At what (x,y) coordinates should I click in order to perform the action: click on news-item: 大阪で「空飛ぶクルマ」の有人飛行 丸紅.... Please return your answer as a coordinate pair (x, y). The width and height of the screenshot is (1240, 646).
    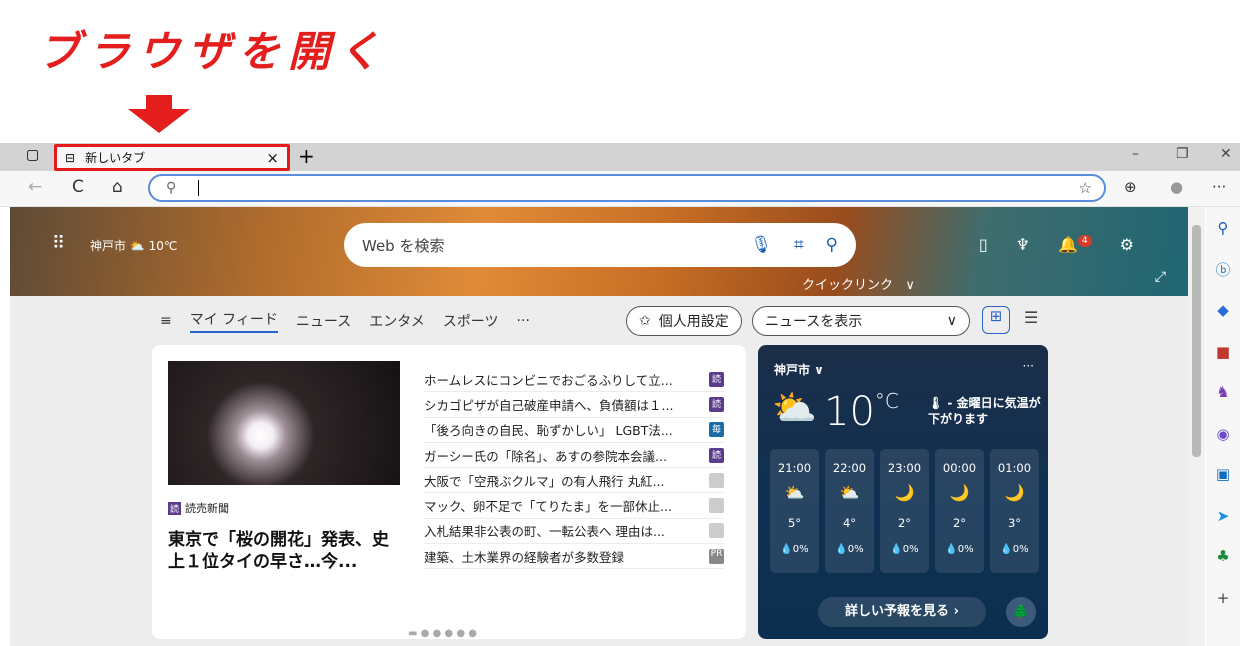
    Looking at the image, I should click on (574, 481).